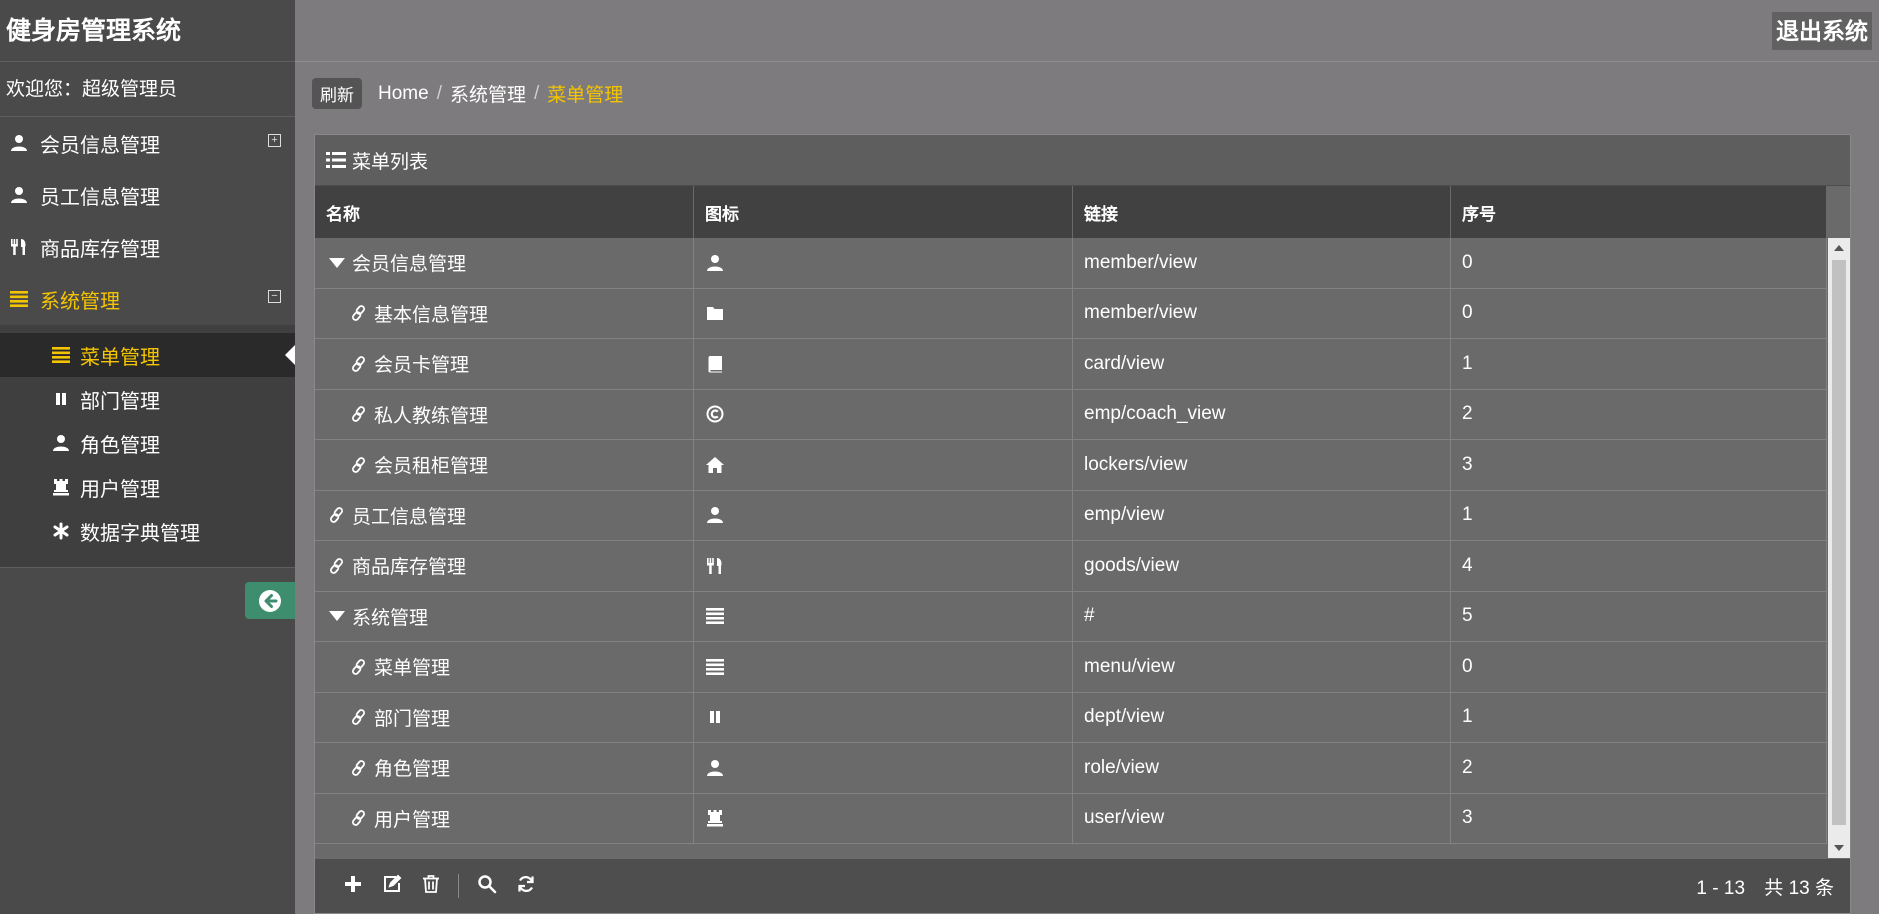 This screenshot has height=914, width=1879. Describe the element at coordinates (352, 886) in the screenshot. I see `add-button` at that location.